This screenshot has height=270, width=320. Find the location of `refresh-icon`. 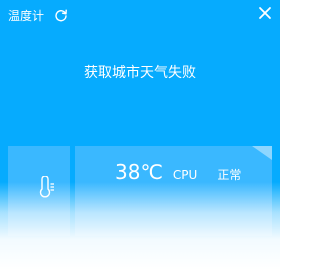

refresh-icon is located at coordinates (61, 15).